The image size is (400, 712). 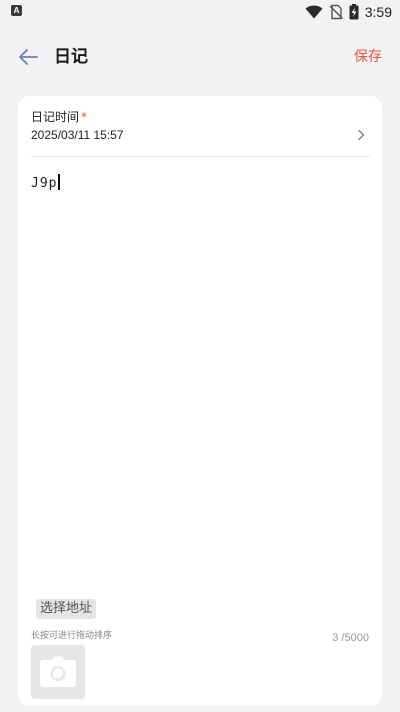 What do you see at coordinates (336, 12) in the screenshot?
I see `no-sim-icon` at bounding box center [336, 12].